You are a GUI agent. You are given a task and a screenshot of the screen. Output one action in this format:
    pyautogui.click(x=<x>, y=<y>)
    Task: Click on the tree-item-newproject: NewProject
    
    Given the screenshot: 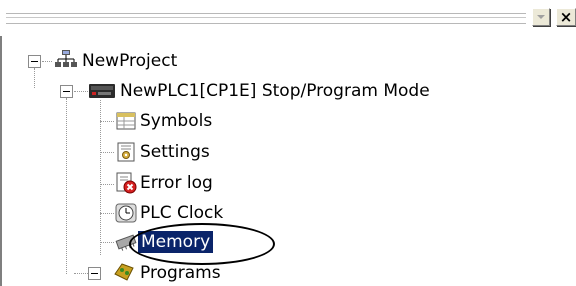 What is the action you would take?
    pyautogui.click(x=129, y=61)
    